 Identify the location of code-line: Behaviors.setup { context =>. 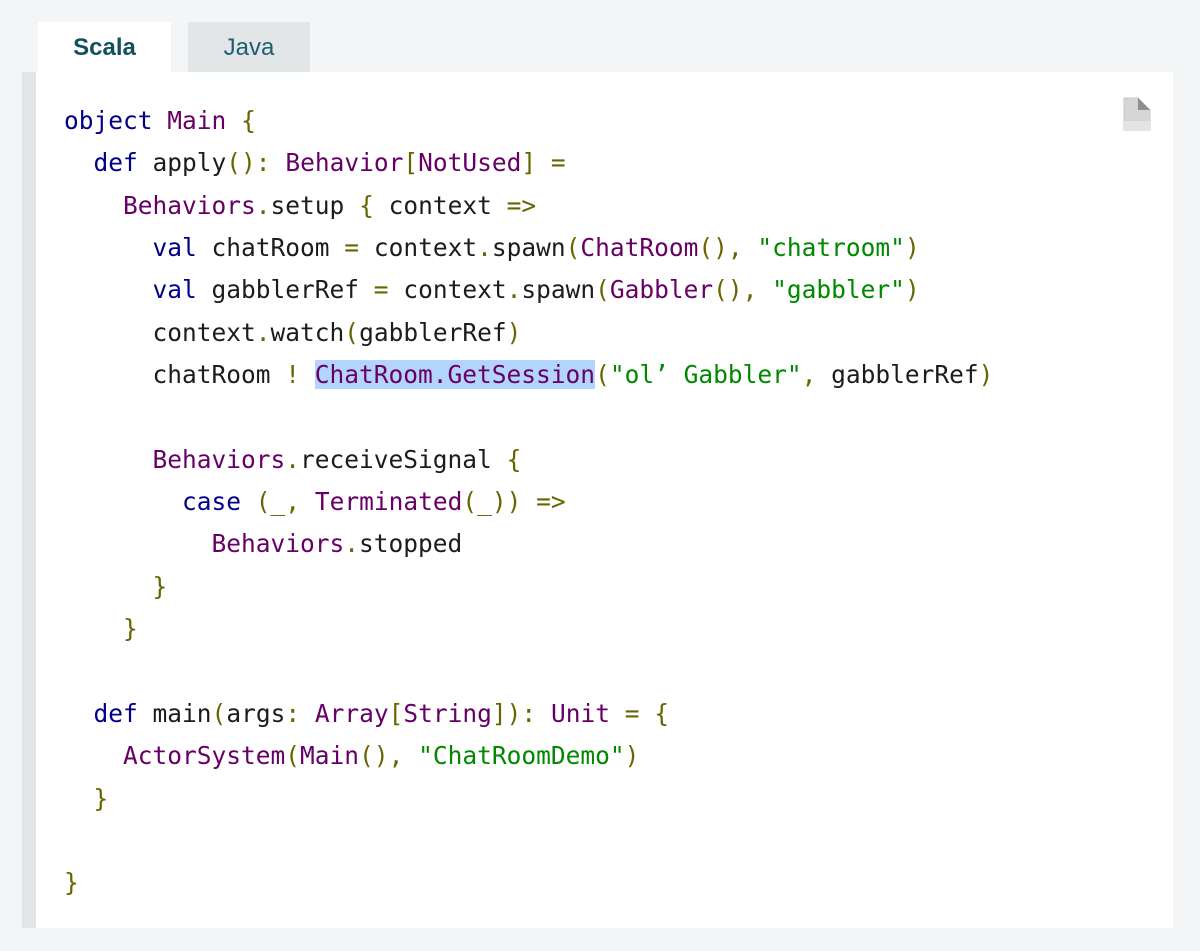
(528, 206).